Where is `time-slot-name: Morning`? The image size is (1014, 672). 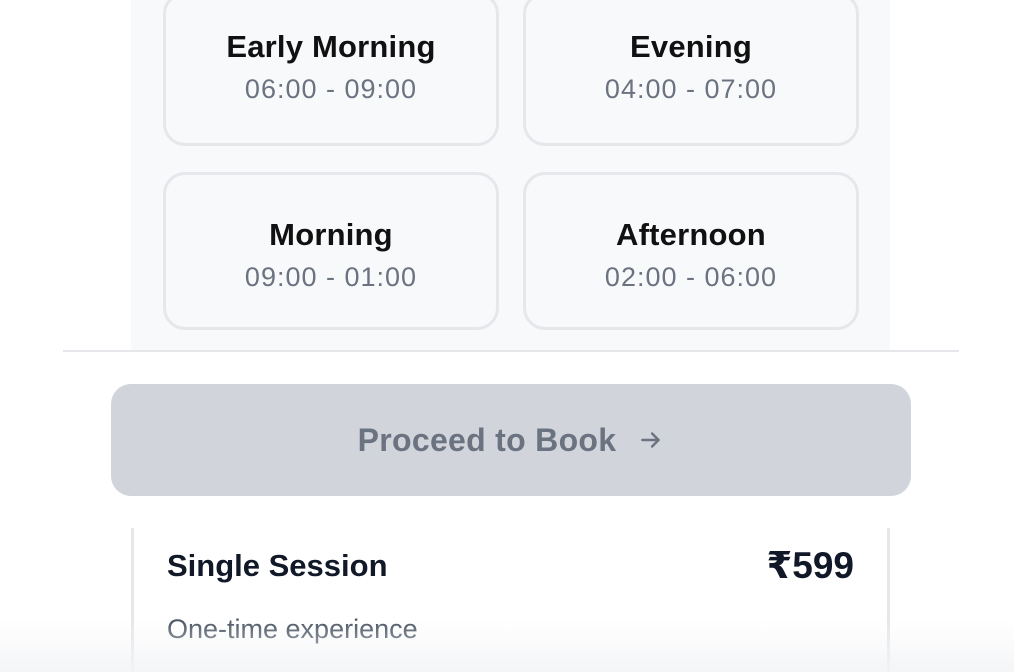
time-slot-name: Morning is located at coordinates (331, 234).